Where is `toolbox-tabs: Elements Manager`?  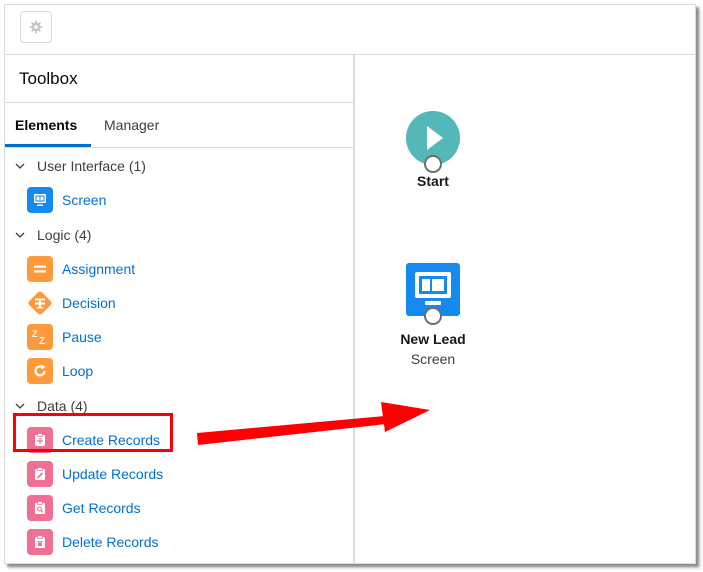 toolbox-tabs: Elements Manager is located at coordinates (179, 125).